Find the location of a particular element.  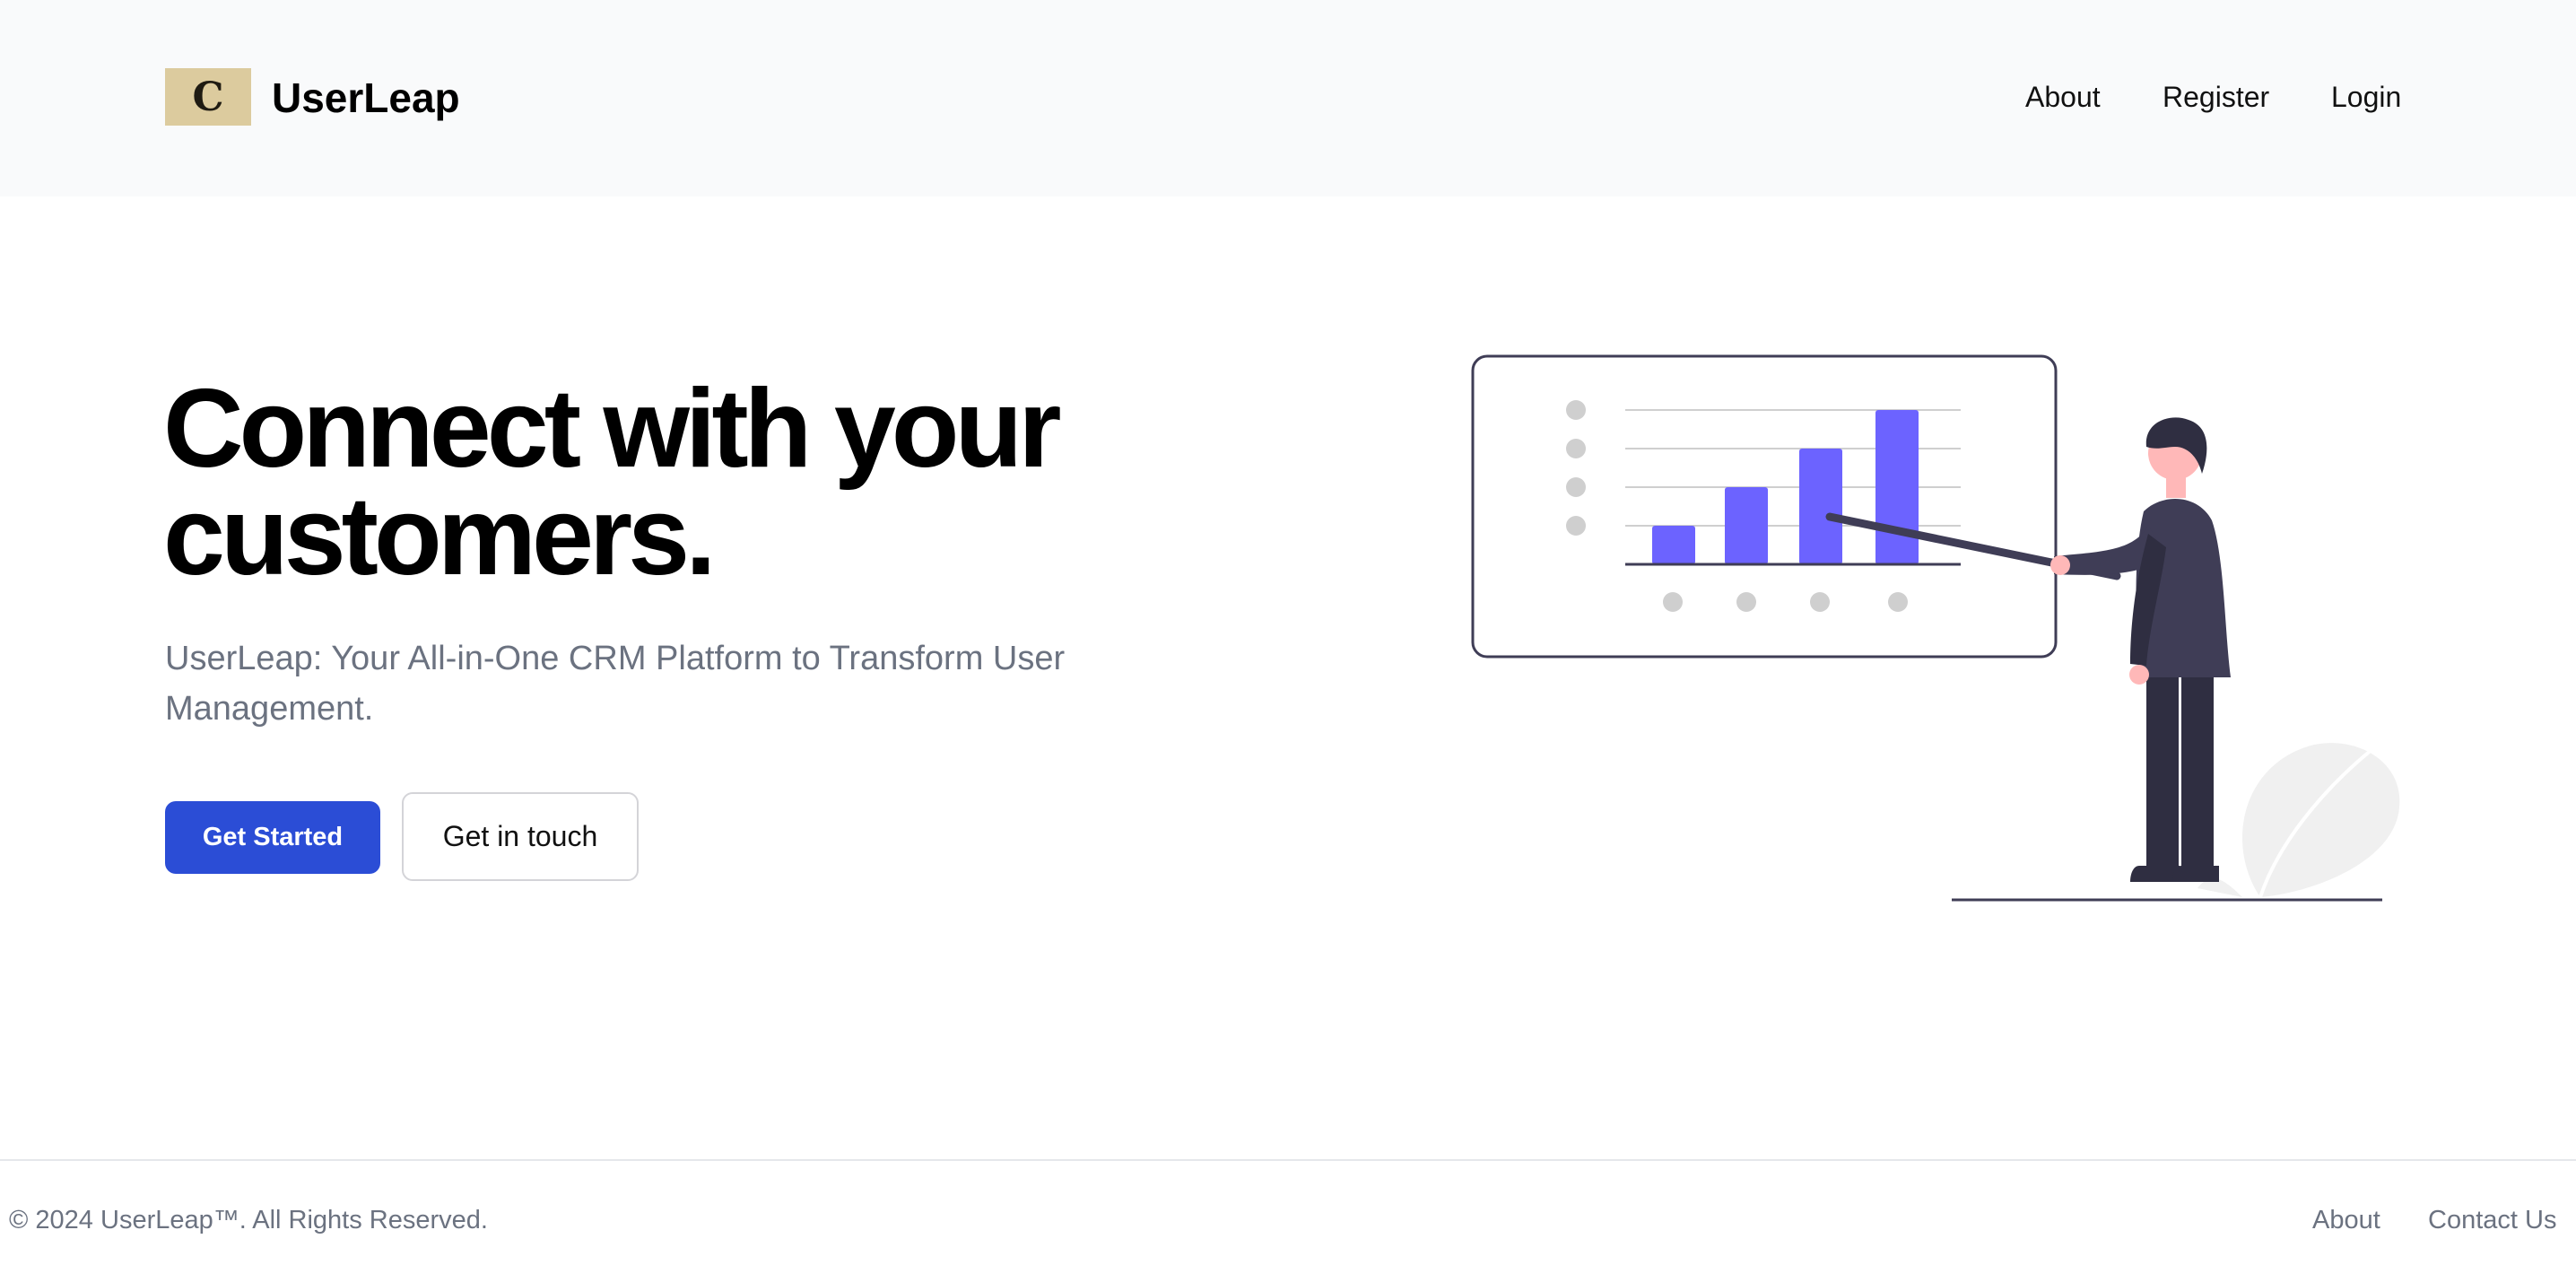

nav-about: About is located at coordinates (2063, 97).